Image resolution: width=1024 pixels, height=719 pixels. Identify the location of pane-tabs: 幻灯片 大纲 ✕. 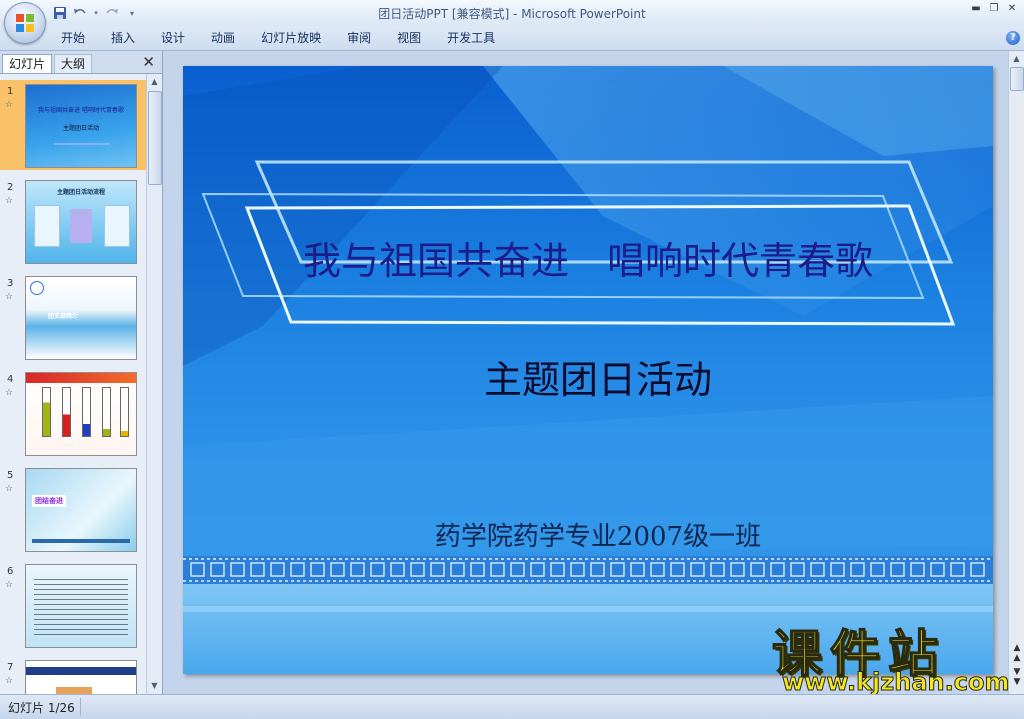
(81, 62).